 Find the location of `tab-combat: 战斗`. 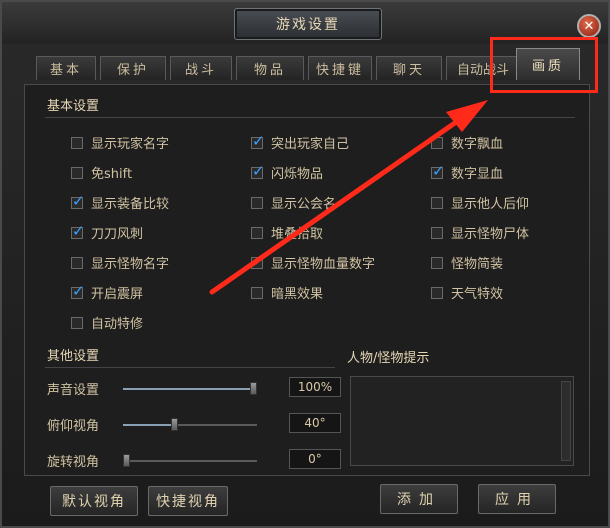

tab-combat: 战斗 is located at coordinates (201, 68).